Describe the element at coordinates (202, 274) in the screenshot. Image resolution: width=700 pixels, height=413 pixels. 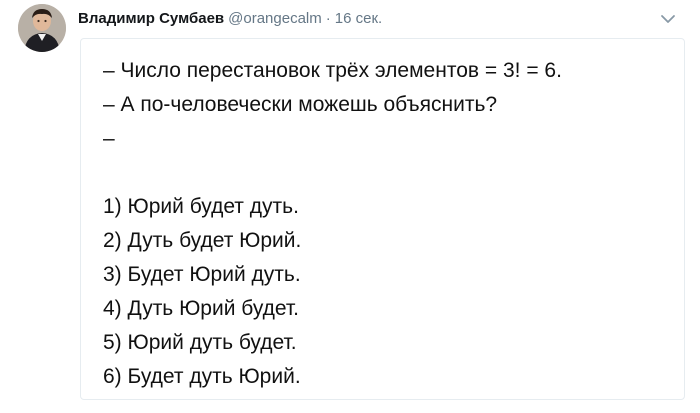
I see `tweet-text-line: 3) Будет Юрий дуть.` at that location.